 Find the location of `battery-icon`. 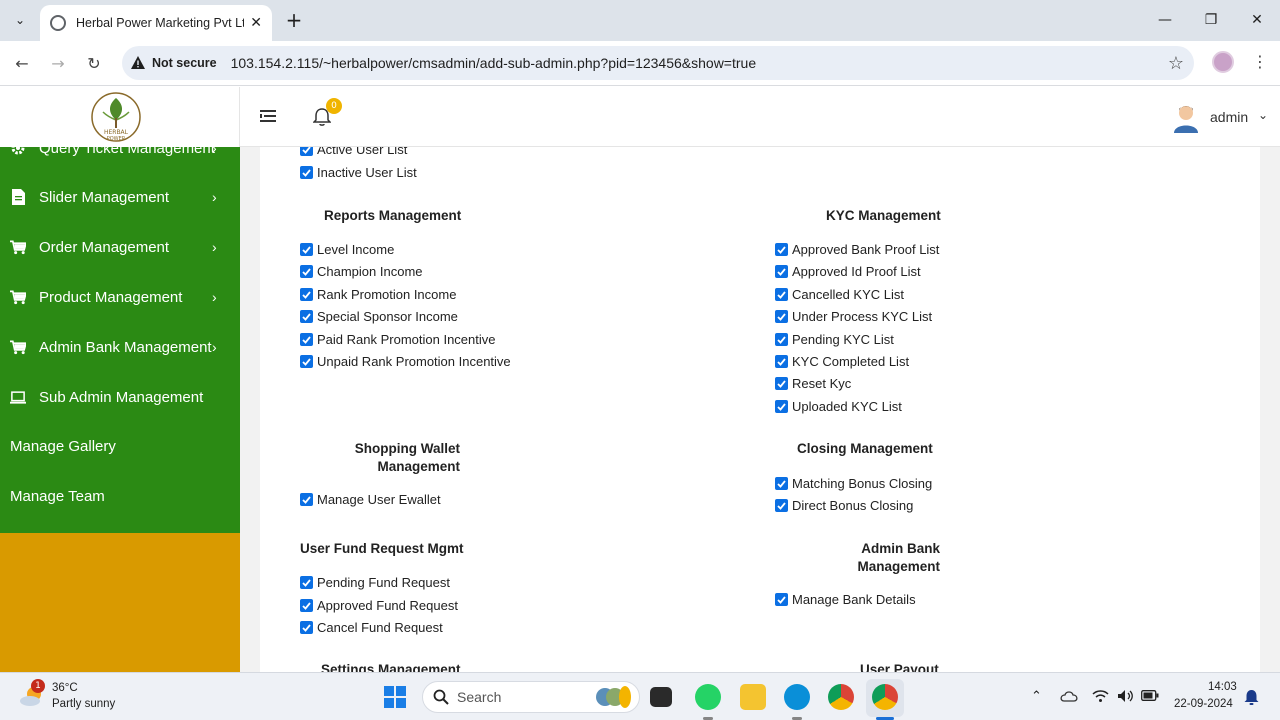

battery-icon is located at coordinates (1150, 695).